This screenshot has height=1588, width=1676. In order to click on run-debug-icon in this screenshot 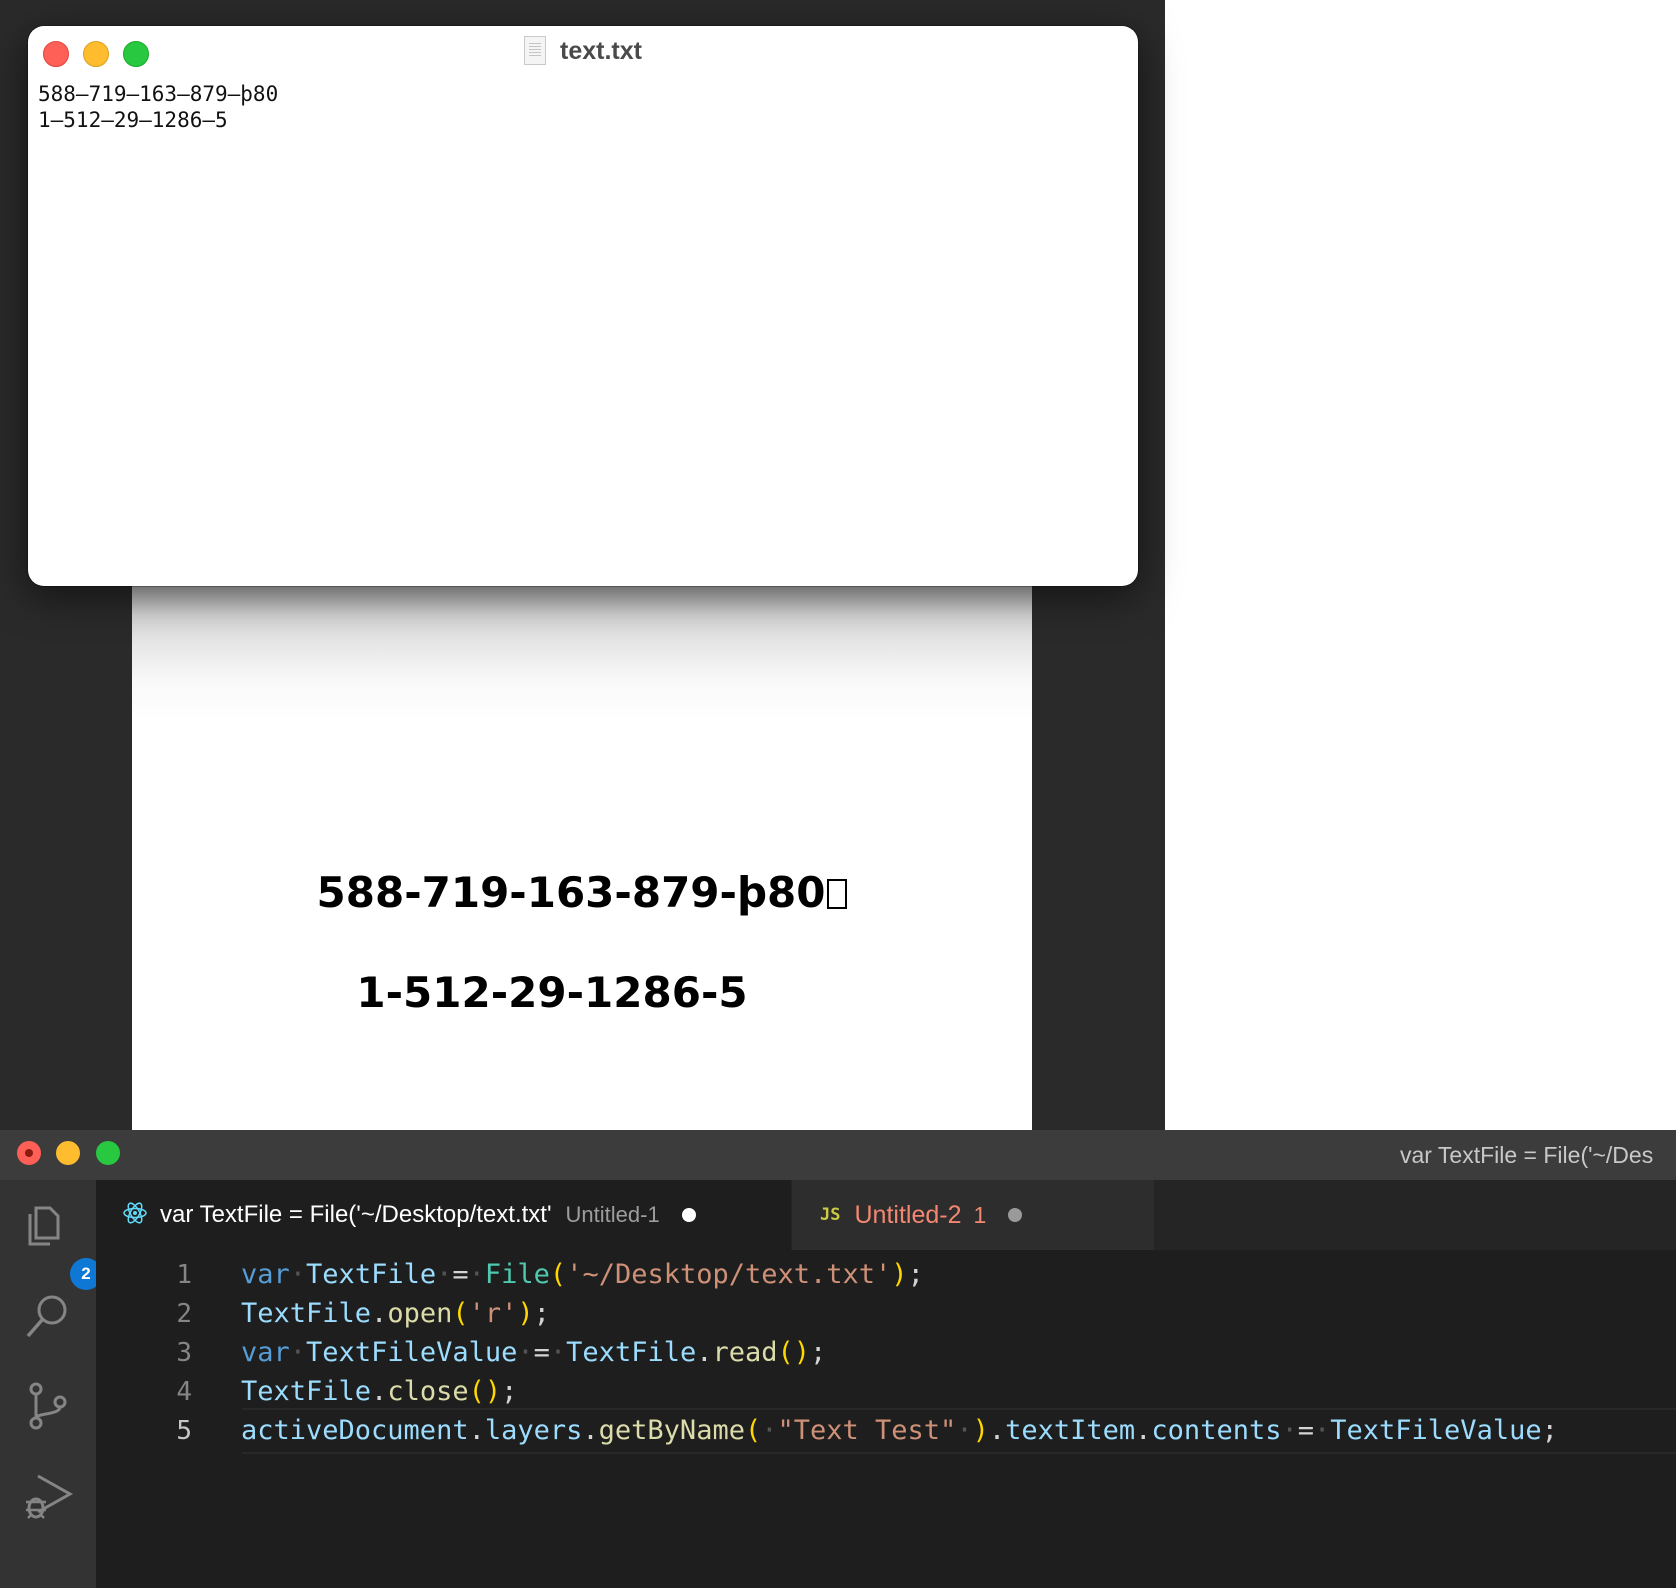, I will do `click(48, 1496)`.